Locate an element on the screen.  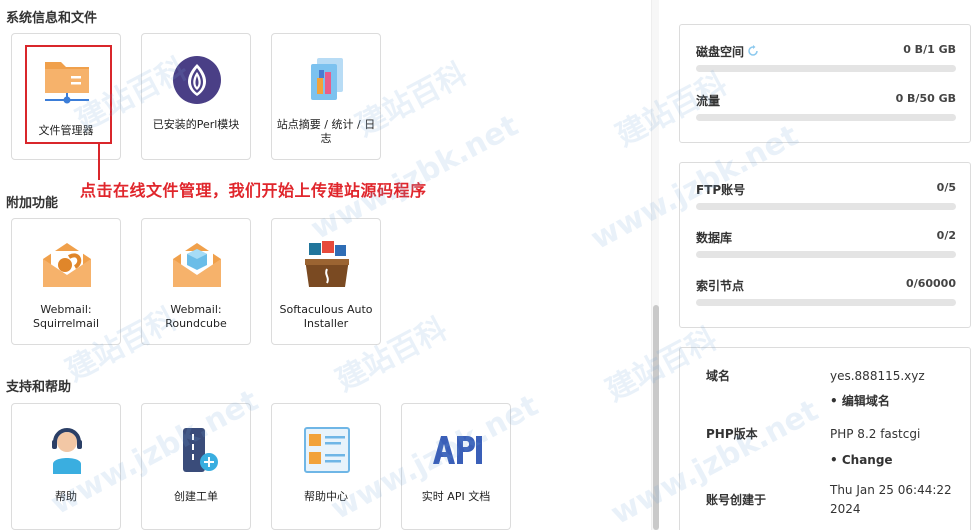
tile-site-summary: 站点摘要 / 统计 / 日志 is located at coordinates (326, 96).